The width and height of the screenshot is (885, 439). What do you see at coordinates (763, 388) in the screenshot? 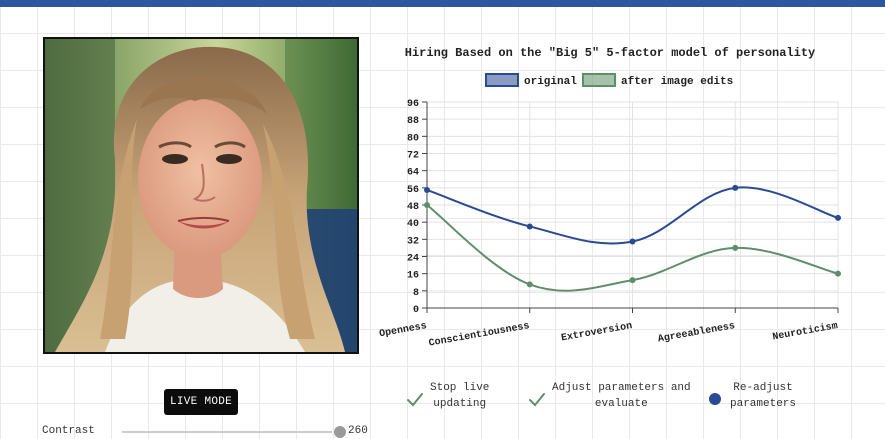
I see `action-label-line: Re-adjust` at bounding box center [763, 388].